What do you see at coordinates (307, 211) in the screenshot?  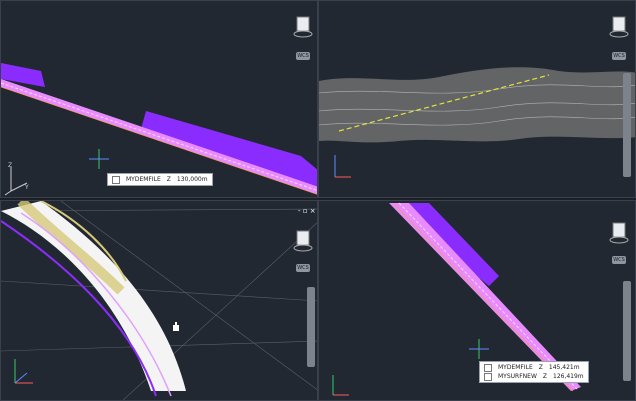 I see `viewport-window-controls: - ▫ ×` at bounding box center [307, 211].